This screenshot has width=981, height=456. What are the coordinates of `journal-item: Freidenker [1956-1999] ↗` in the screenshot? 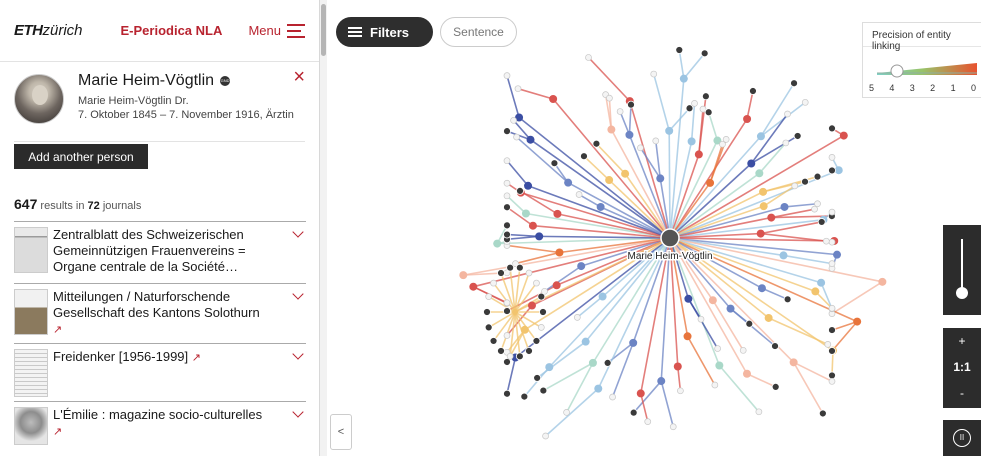 It's located at (160, 372).